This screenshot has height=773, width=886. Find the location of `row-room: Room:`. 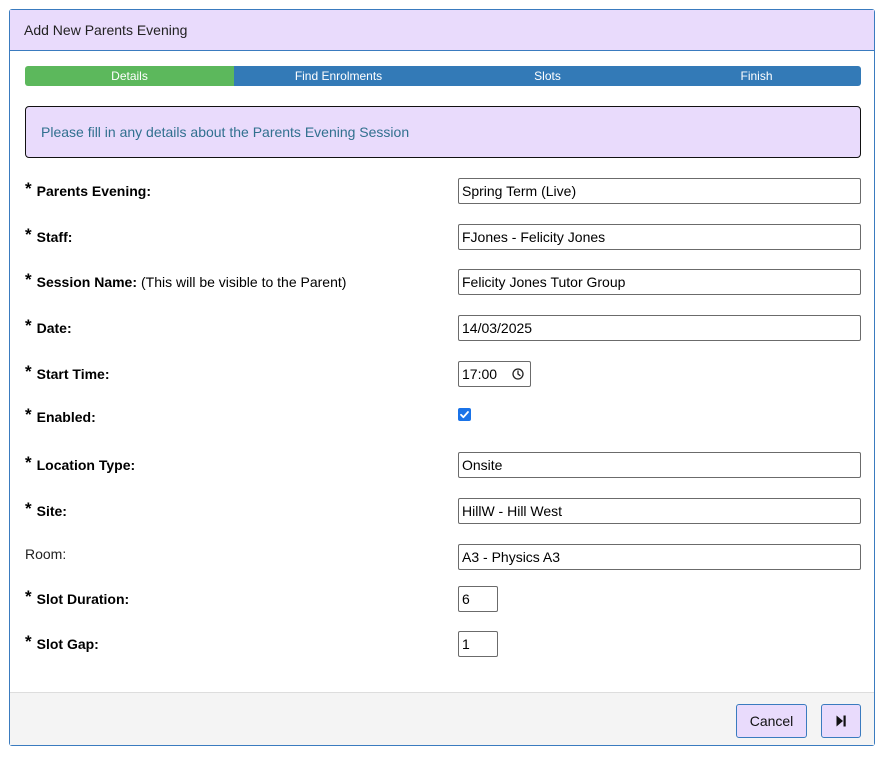

row-room: Room: is located at coordinates (443, 557).